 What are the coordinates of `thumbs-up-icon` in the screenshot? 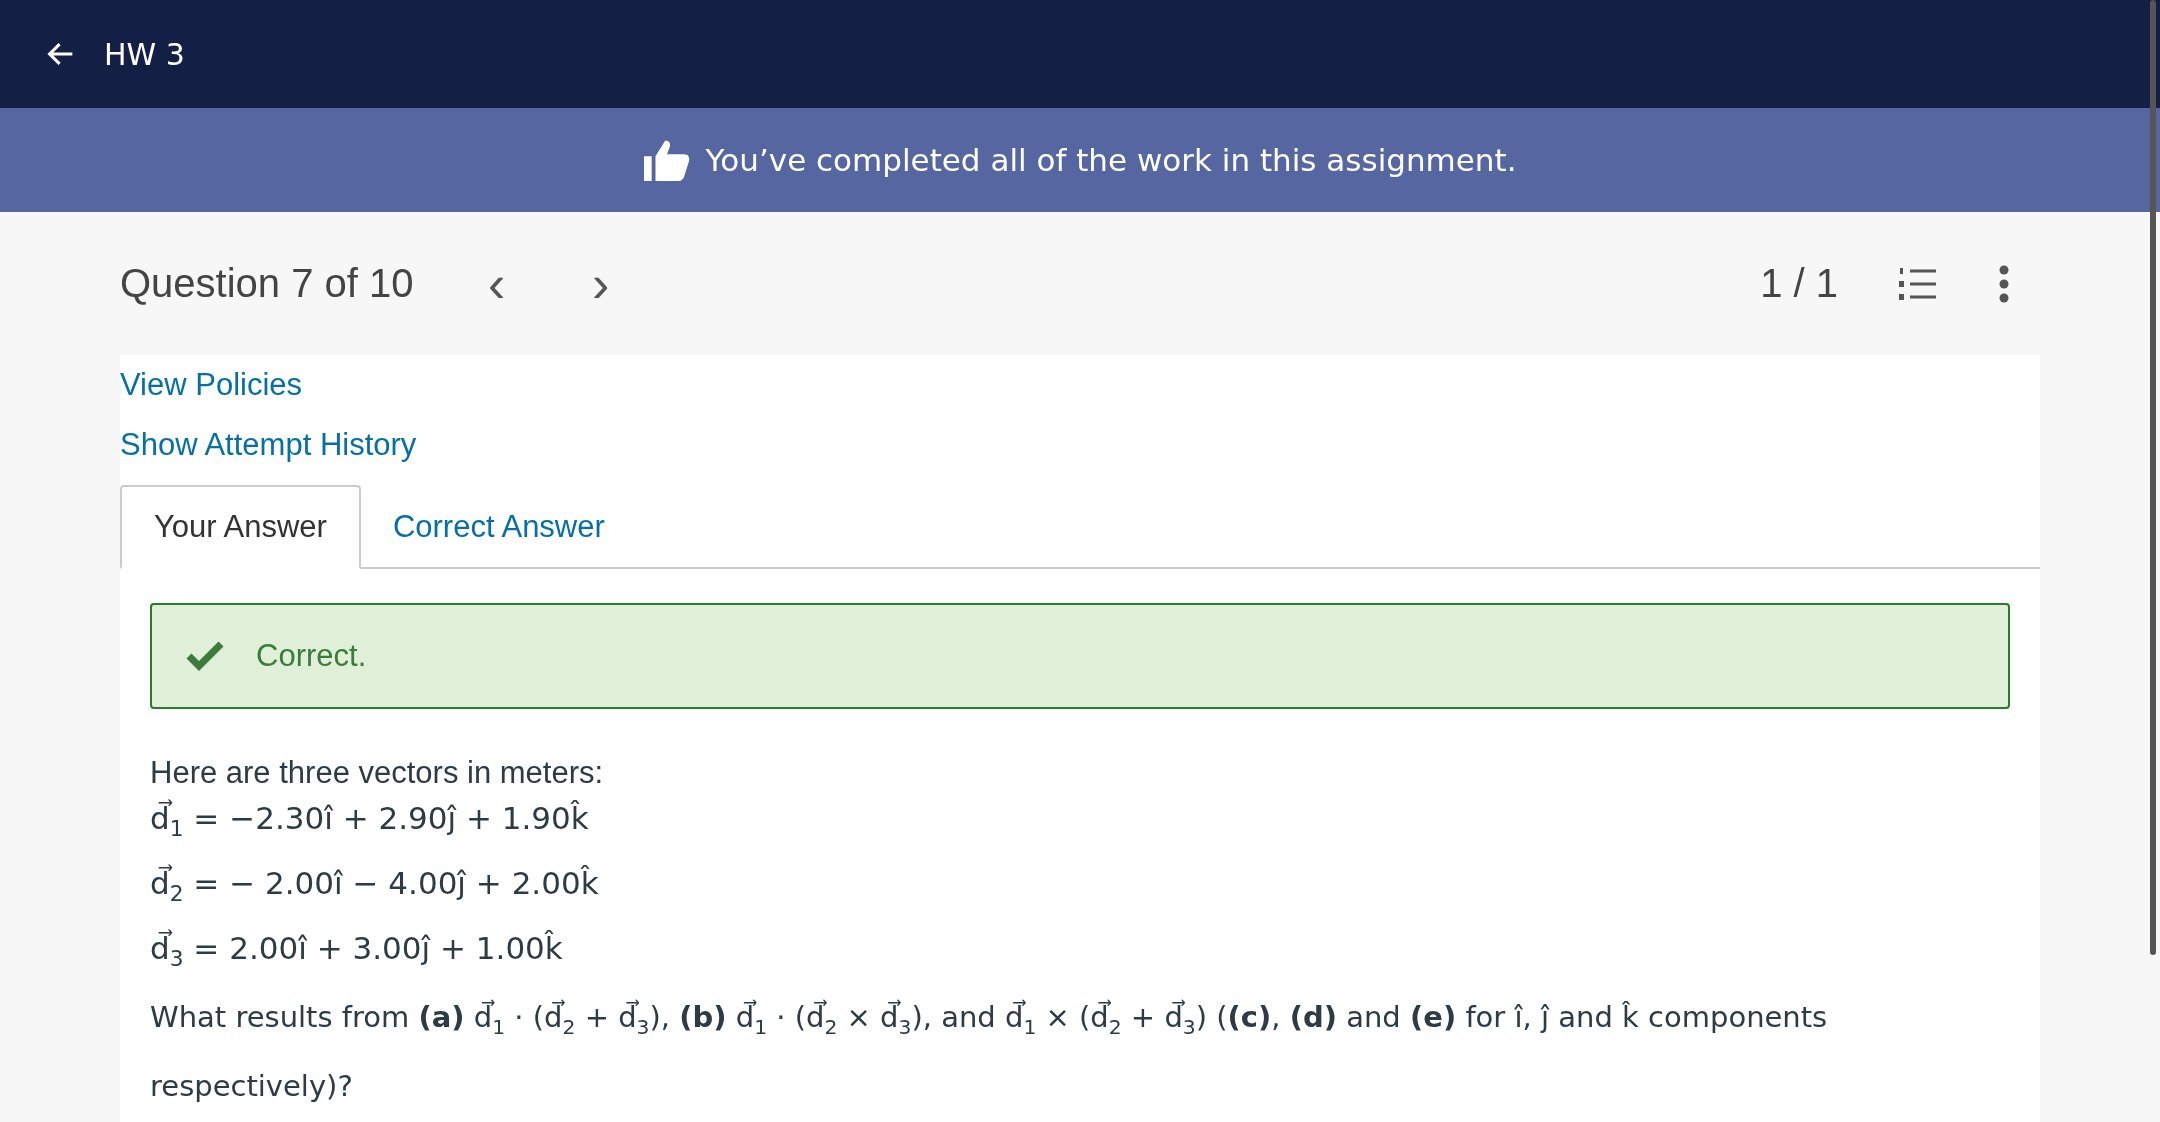 It's located at (666, 160).